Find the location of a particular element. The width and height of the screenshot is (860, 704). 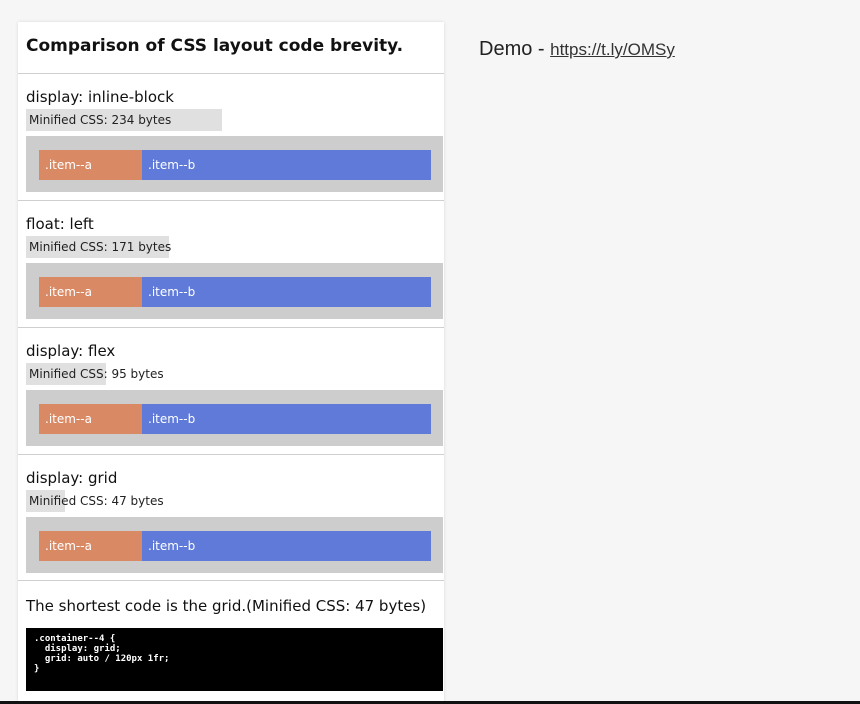

section-heading-float: float: left is located at coordinates (60, 224).